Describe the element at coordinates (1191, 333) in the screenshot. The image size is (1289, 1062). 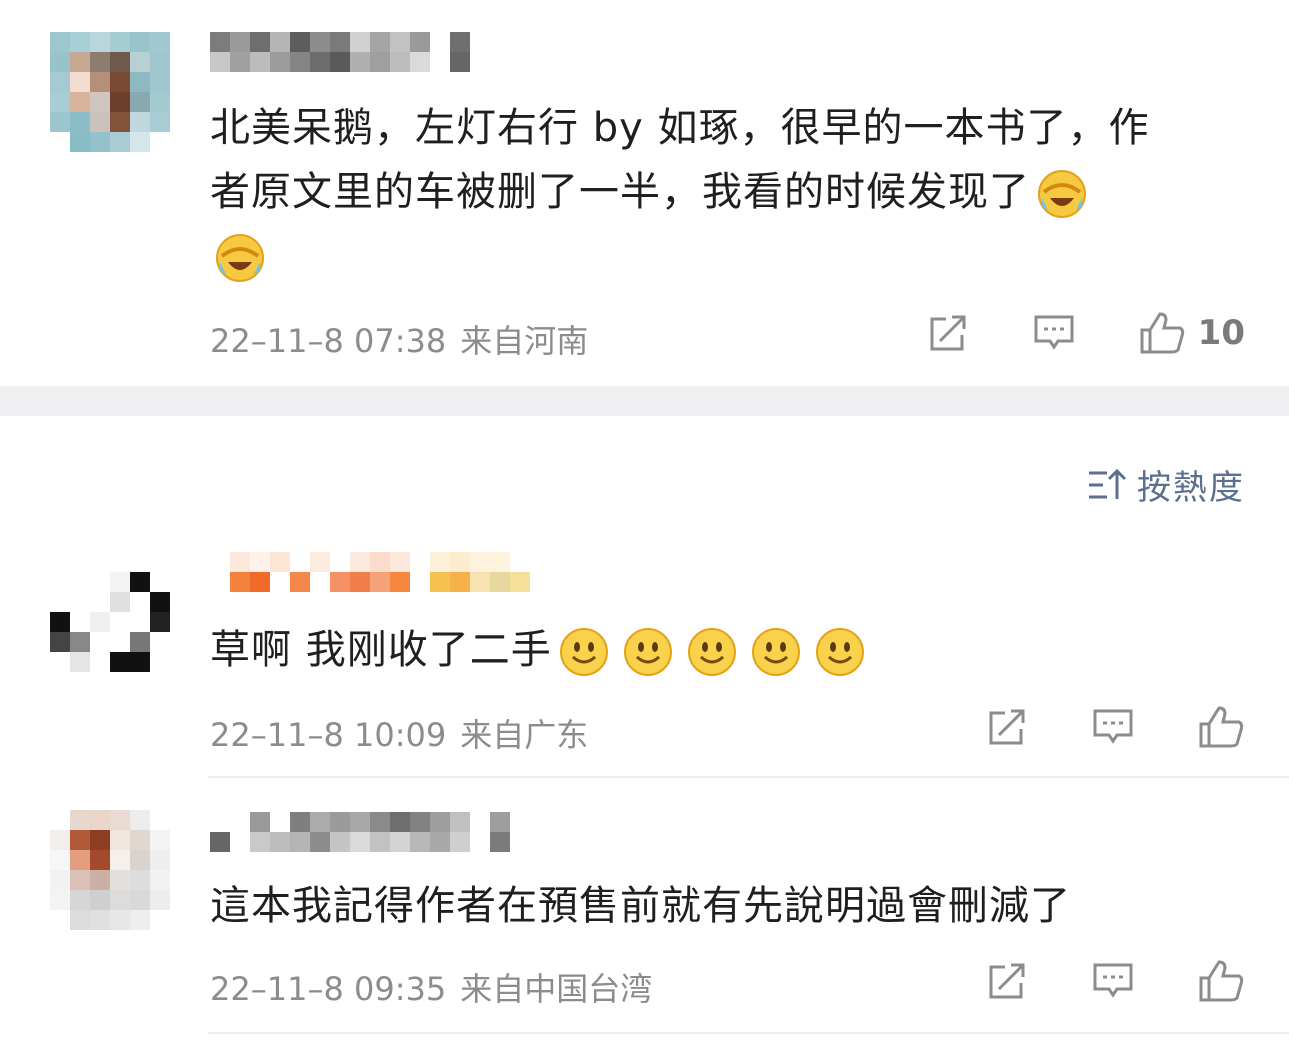
I see `like-button: 10` at that location.